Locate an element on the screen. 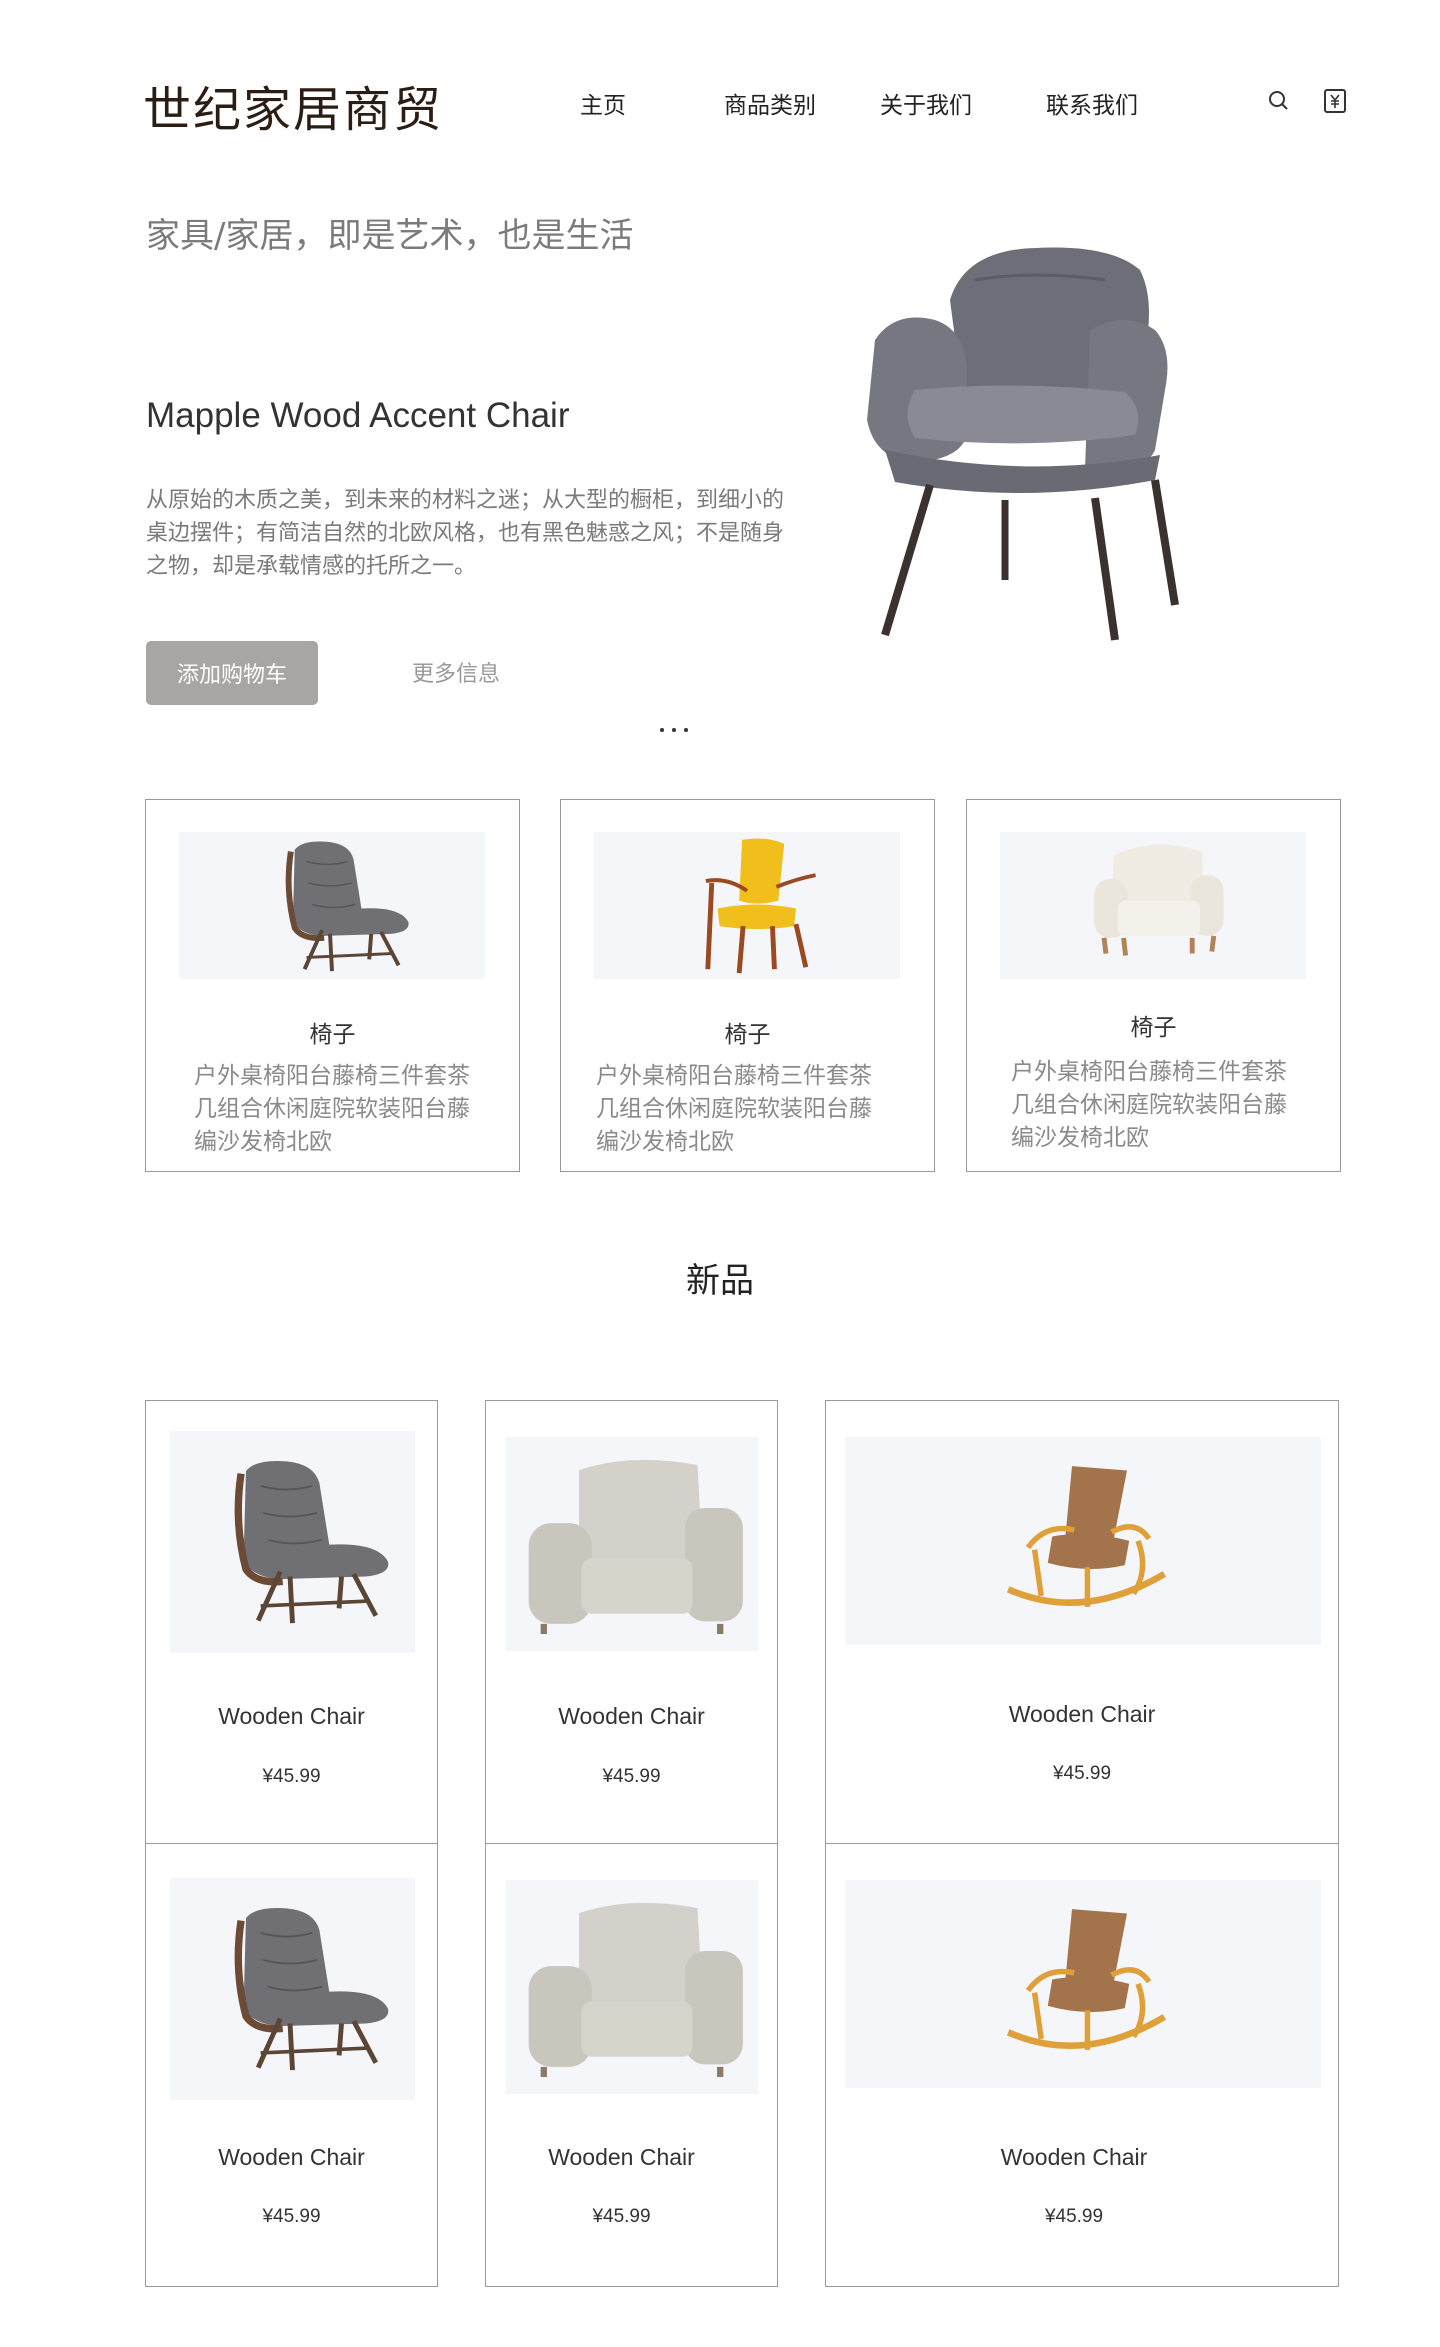  hero-title: Mapple Wood Accent Chair is located at coordinates (358, 415).